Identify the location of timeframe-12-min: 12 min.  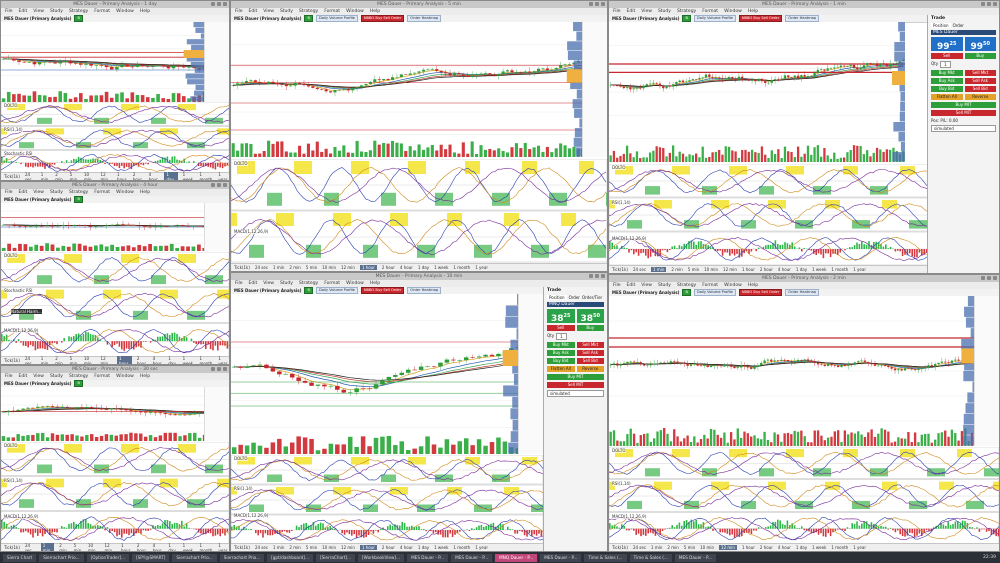
(111, 547).